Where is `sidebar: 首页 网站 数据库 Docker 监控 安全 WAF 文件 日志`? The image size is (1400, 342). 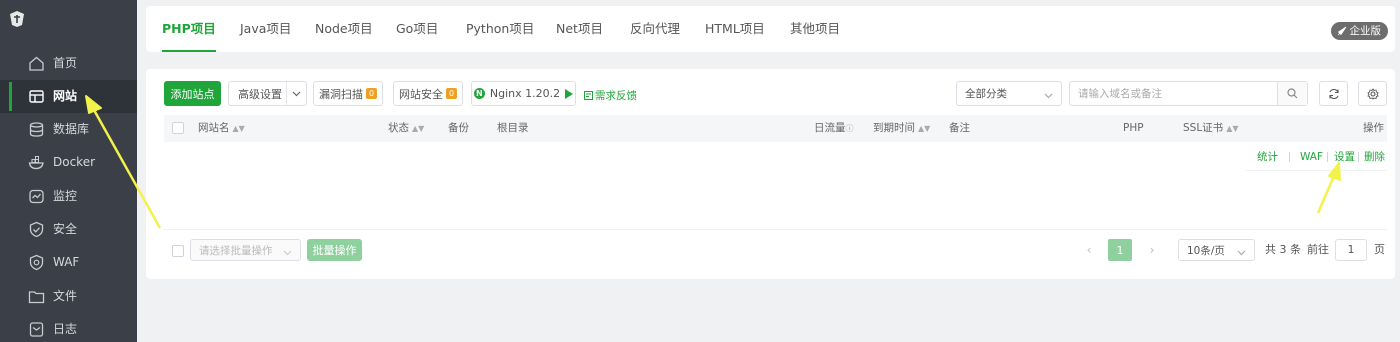 sidebar: 首页 网站 数据库 Docker 监控 安全 WAF 文件 日志 is located at coordinates (68, 171).